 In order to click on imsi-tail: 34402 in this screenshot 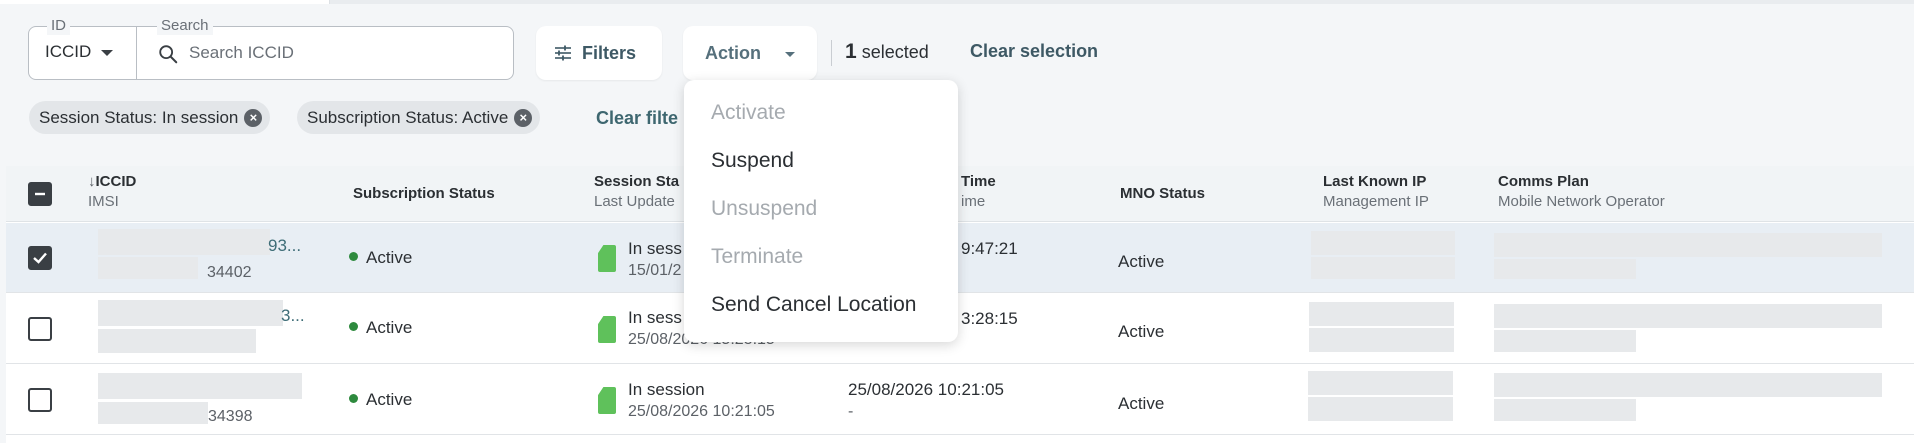, I will do `click(229, 272)`.